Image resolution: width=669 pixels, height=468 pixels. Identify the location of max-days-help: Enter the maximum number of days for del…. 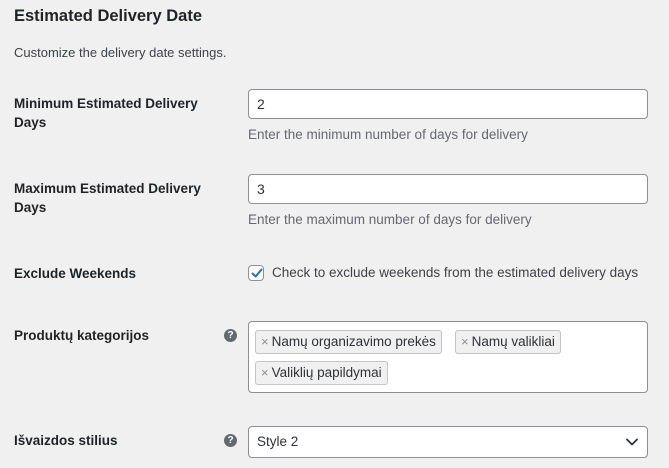
(390, 219).